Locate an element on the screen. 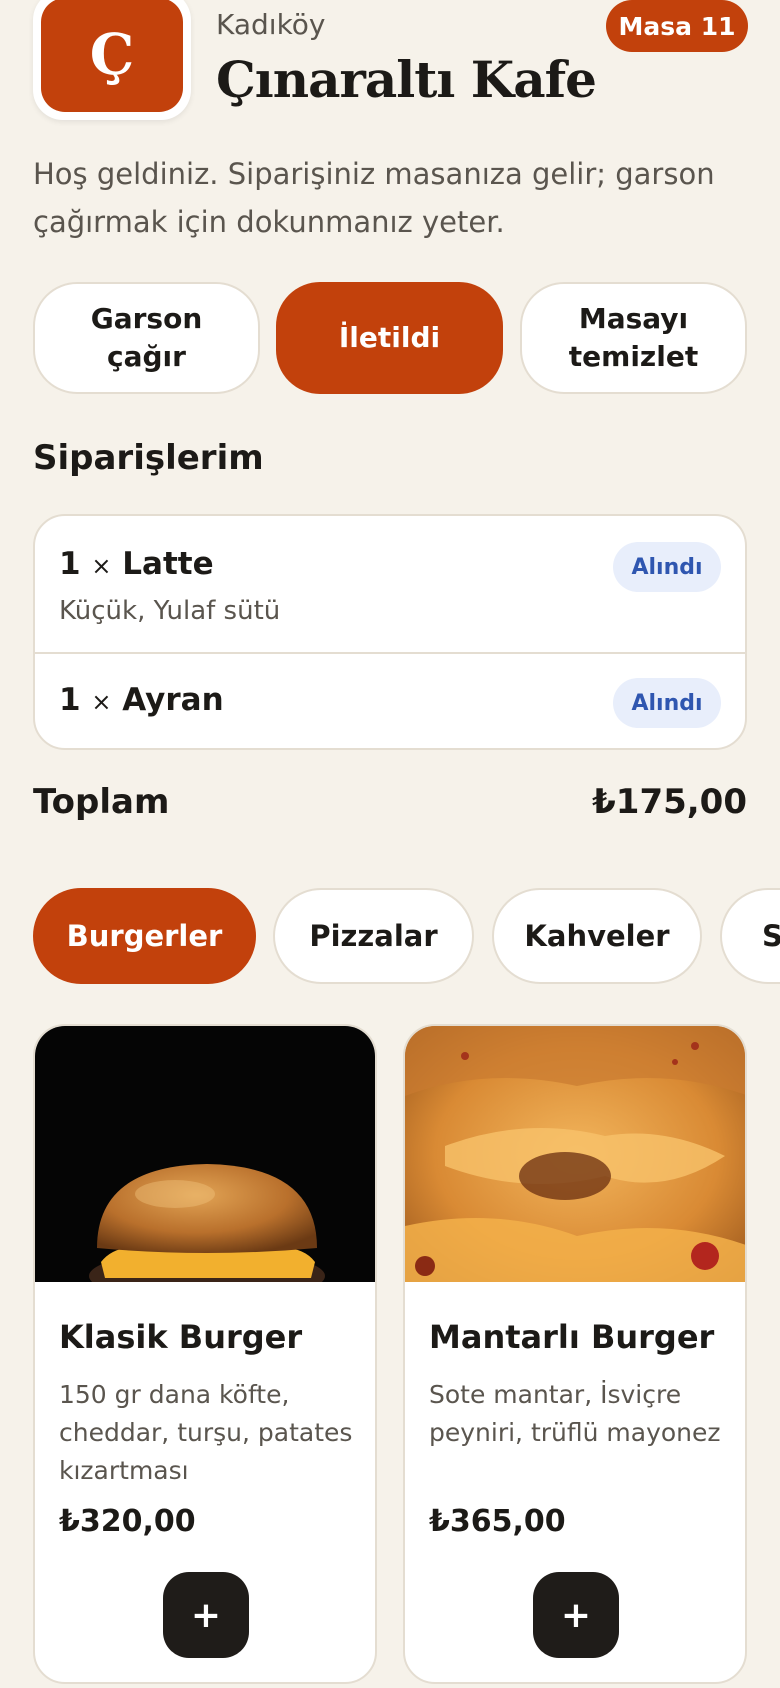  category-tab-burgers: Burgerler is located at coordinates (144, 936).